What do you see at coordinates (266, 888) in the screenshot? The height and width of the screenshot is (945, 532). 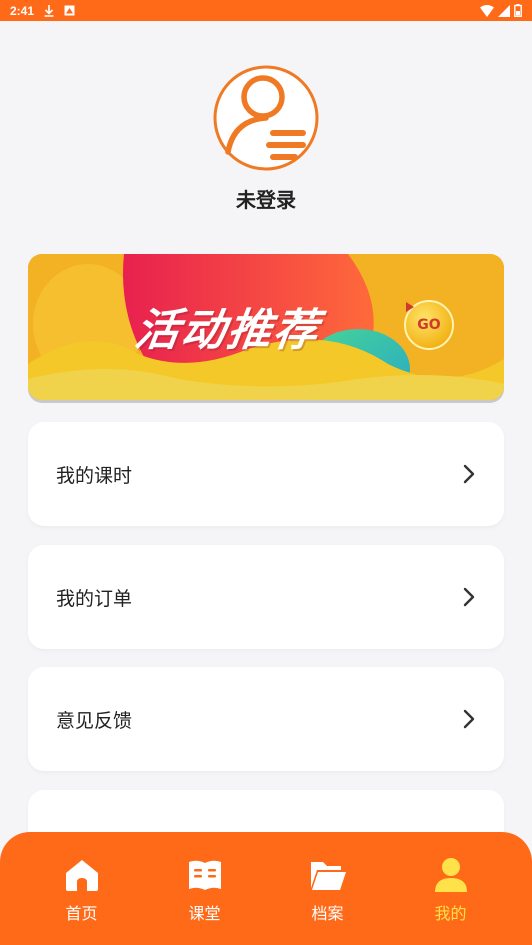 I see `bottom-nav: 首页 课堂 档案 我的` at bounding box center [266, 888].